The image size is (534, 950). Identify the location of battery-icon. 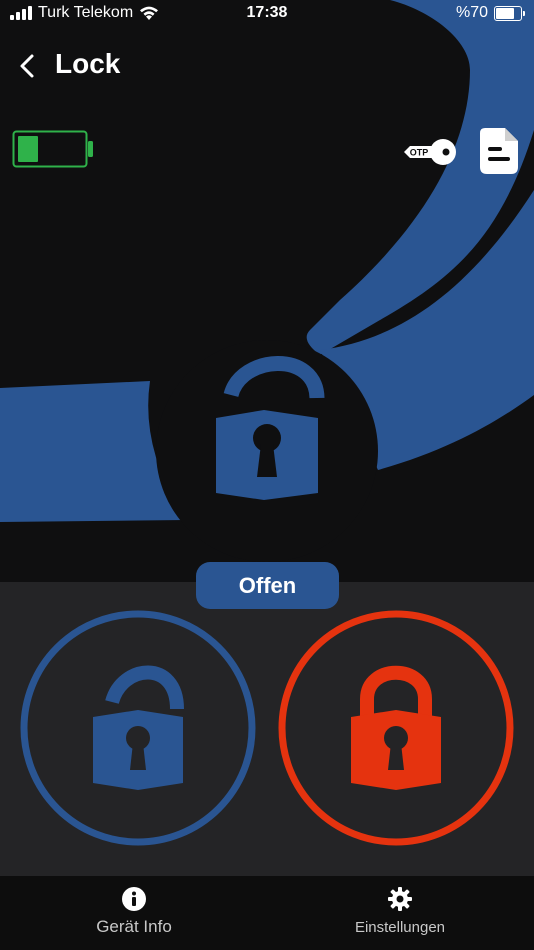
(509, 13).